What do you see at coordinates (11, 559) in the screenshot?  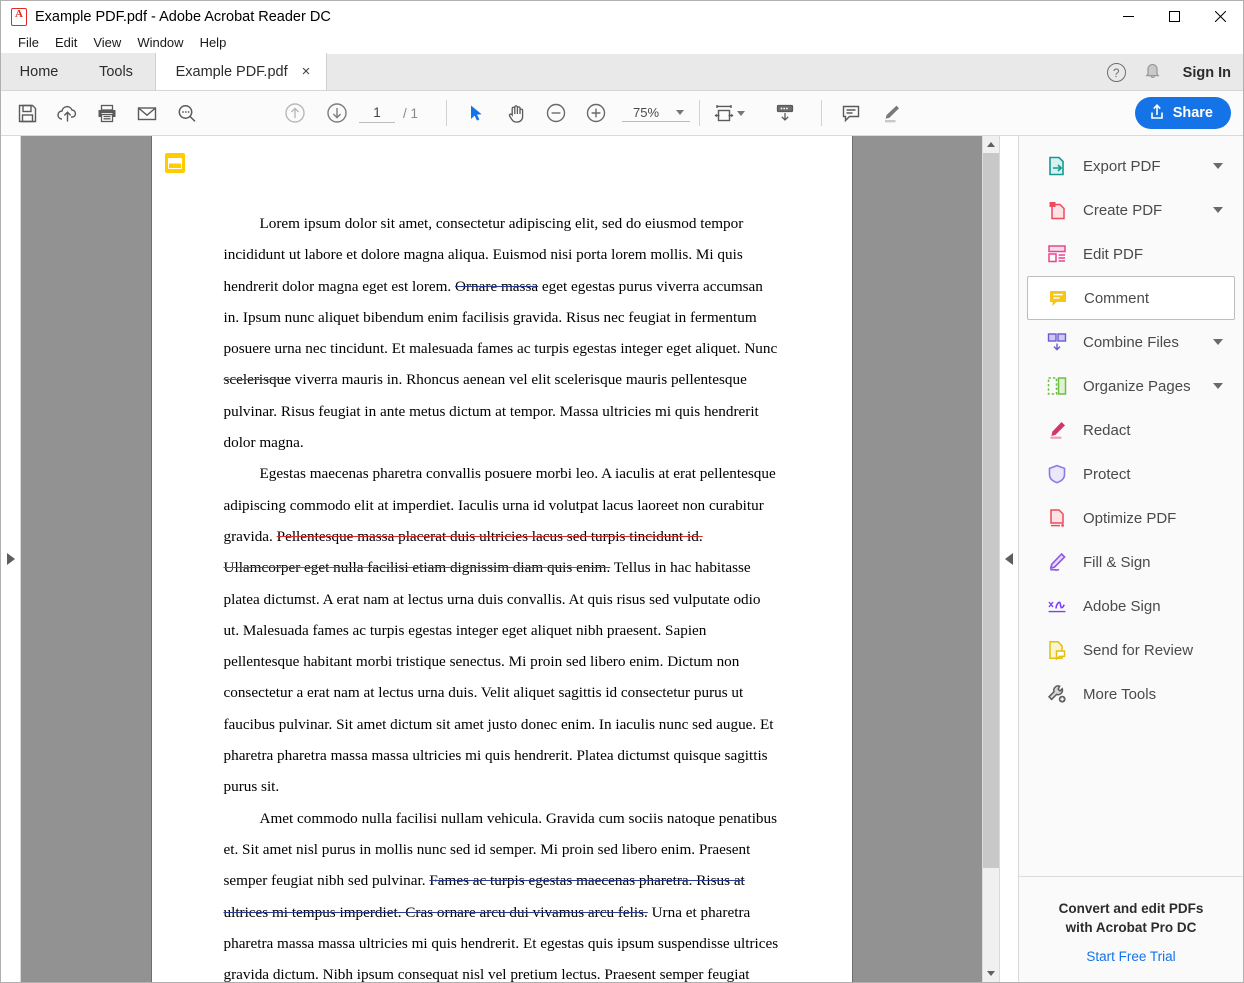 I see `left-panel-toggle` at bounding box center [11, 559].